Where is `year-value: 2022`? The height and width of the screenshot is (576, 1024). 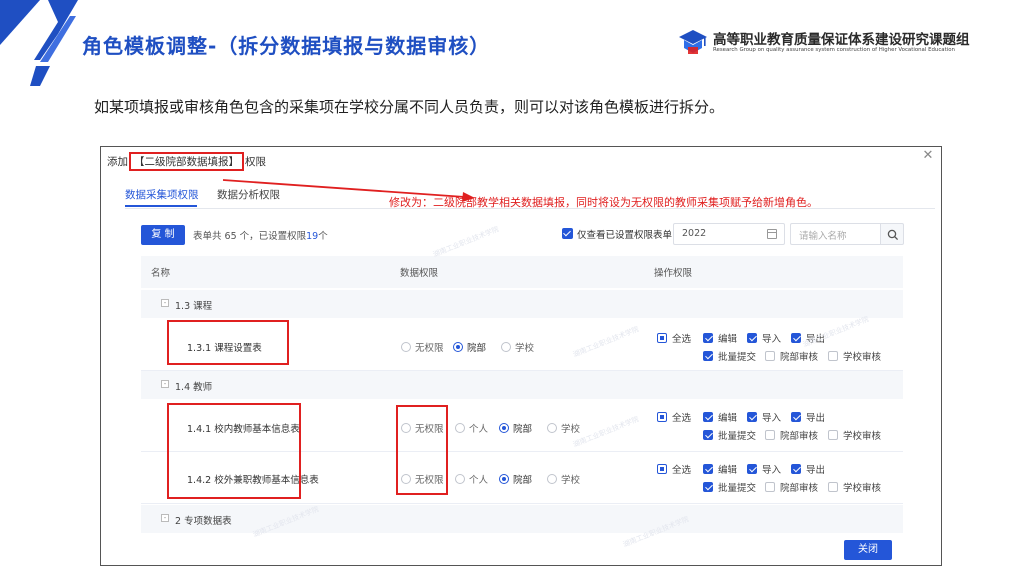 year-value: 2022 is located at coordinates (694, 233).